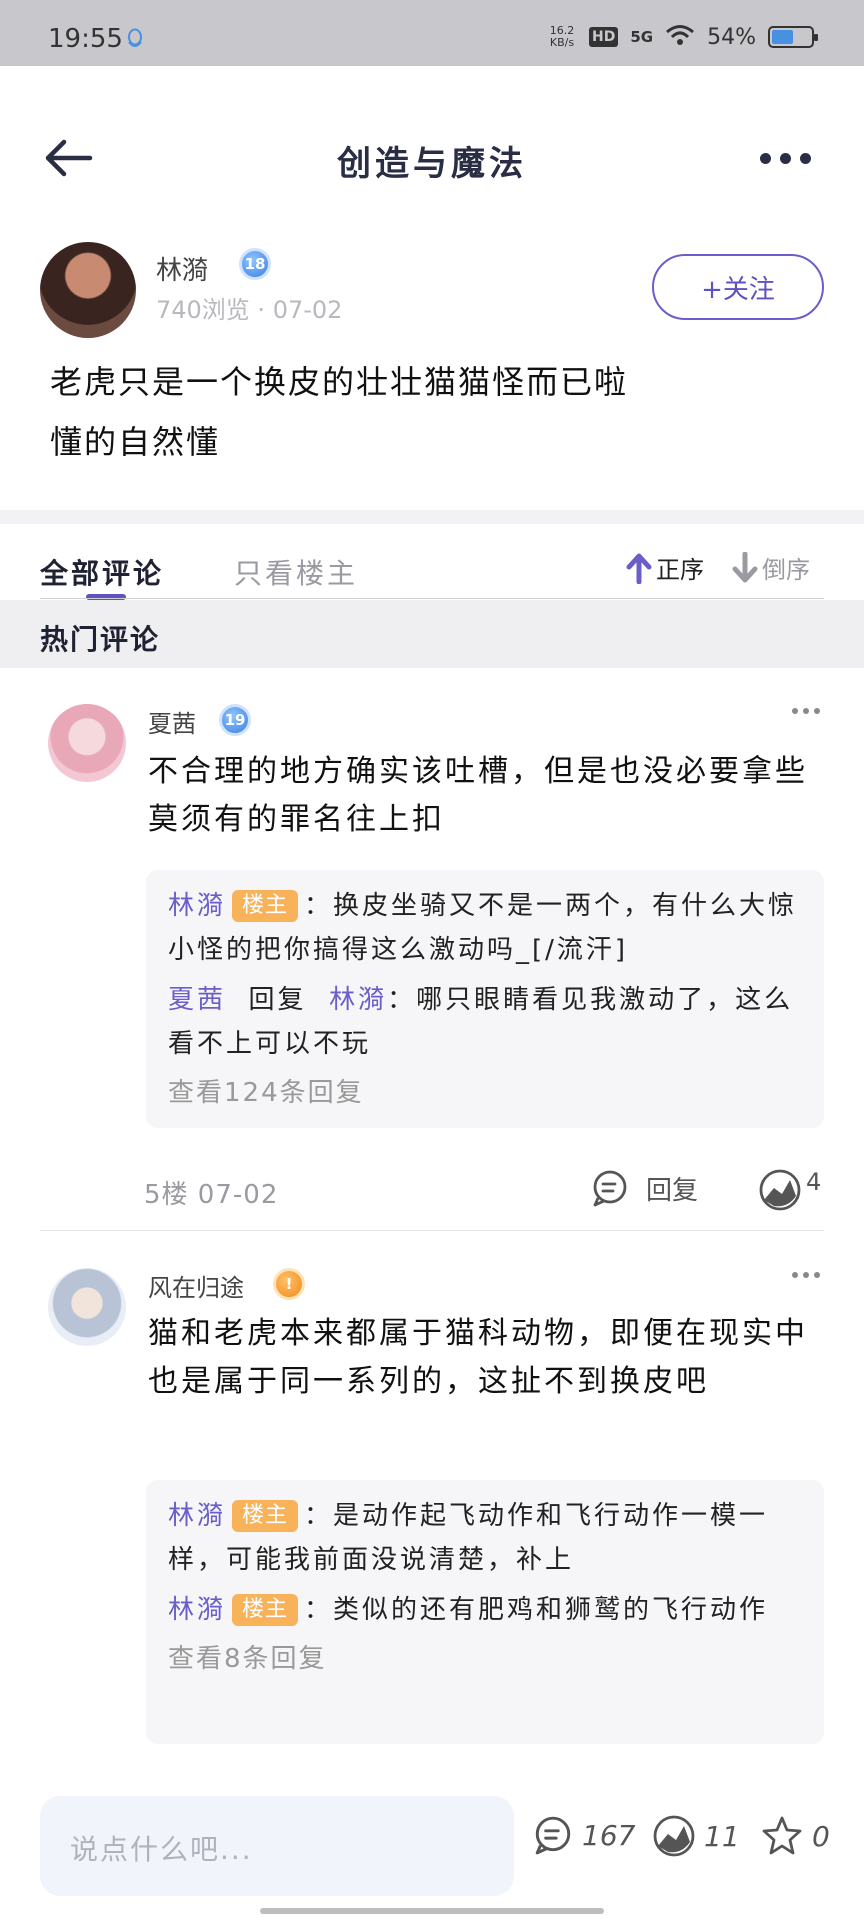 The height and width of the screenshot is (1920, 864). Describe the element at coordinates (731, 37) in the screenshot. I see `battery-percent: 54%` at that location.